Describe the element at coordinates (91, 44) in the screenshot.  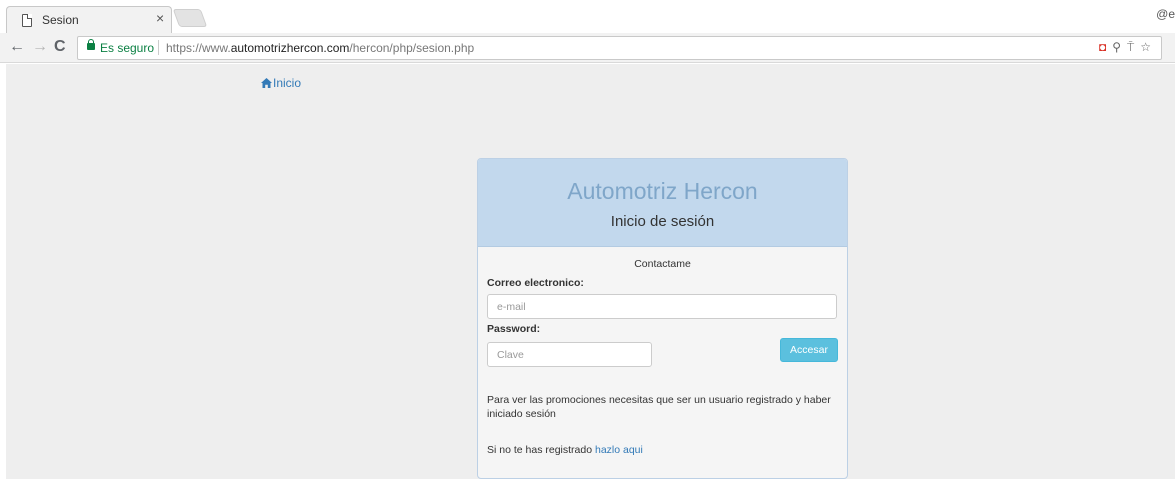
I see `lock-icon` at that location.